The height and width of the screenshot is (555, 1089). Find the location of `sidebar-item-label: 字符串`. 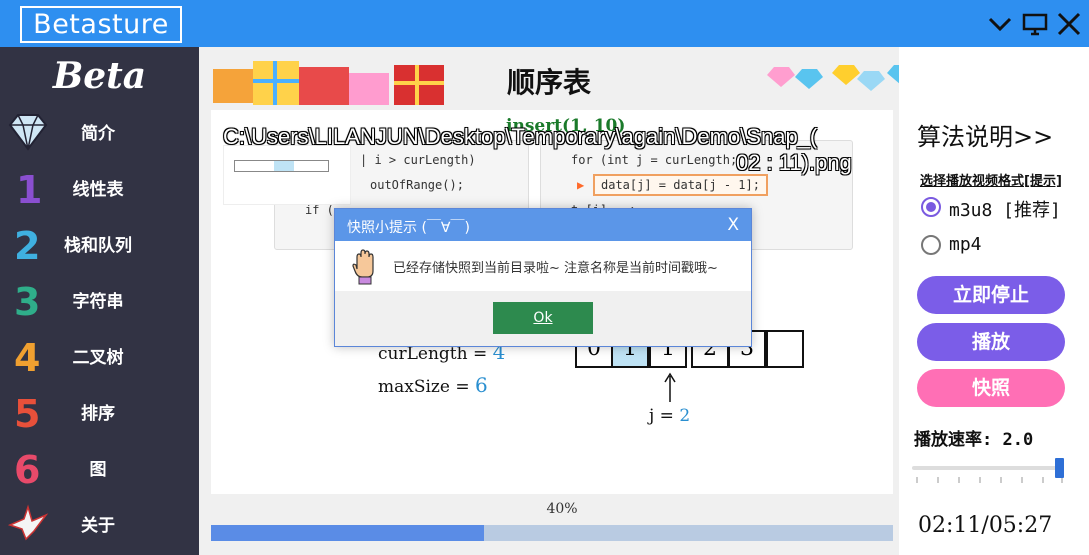

sidebar-item-label: 字符串 is located at coordinates (98, 302).